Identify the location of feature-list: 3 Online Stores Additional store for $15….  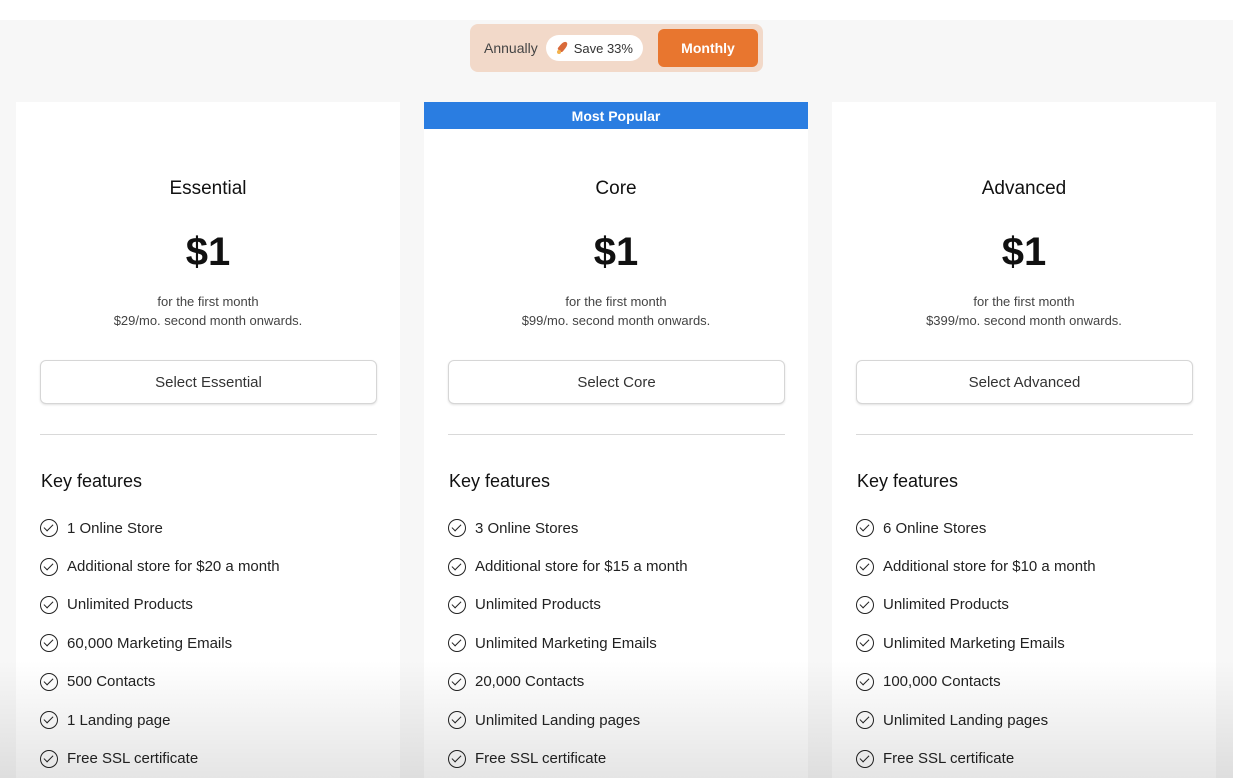
(618, 643).